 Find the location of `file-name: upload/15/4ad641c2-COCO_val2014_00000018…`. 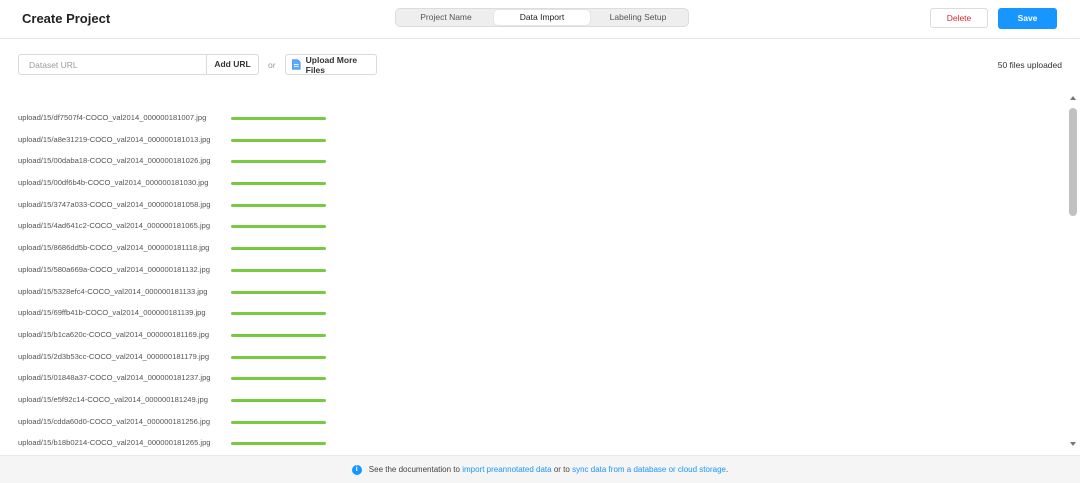

file-name: upload/15/4ad641c2-COCO_val2014_00000018… is located at coordinates (114, 226).